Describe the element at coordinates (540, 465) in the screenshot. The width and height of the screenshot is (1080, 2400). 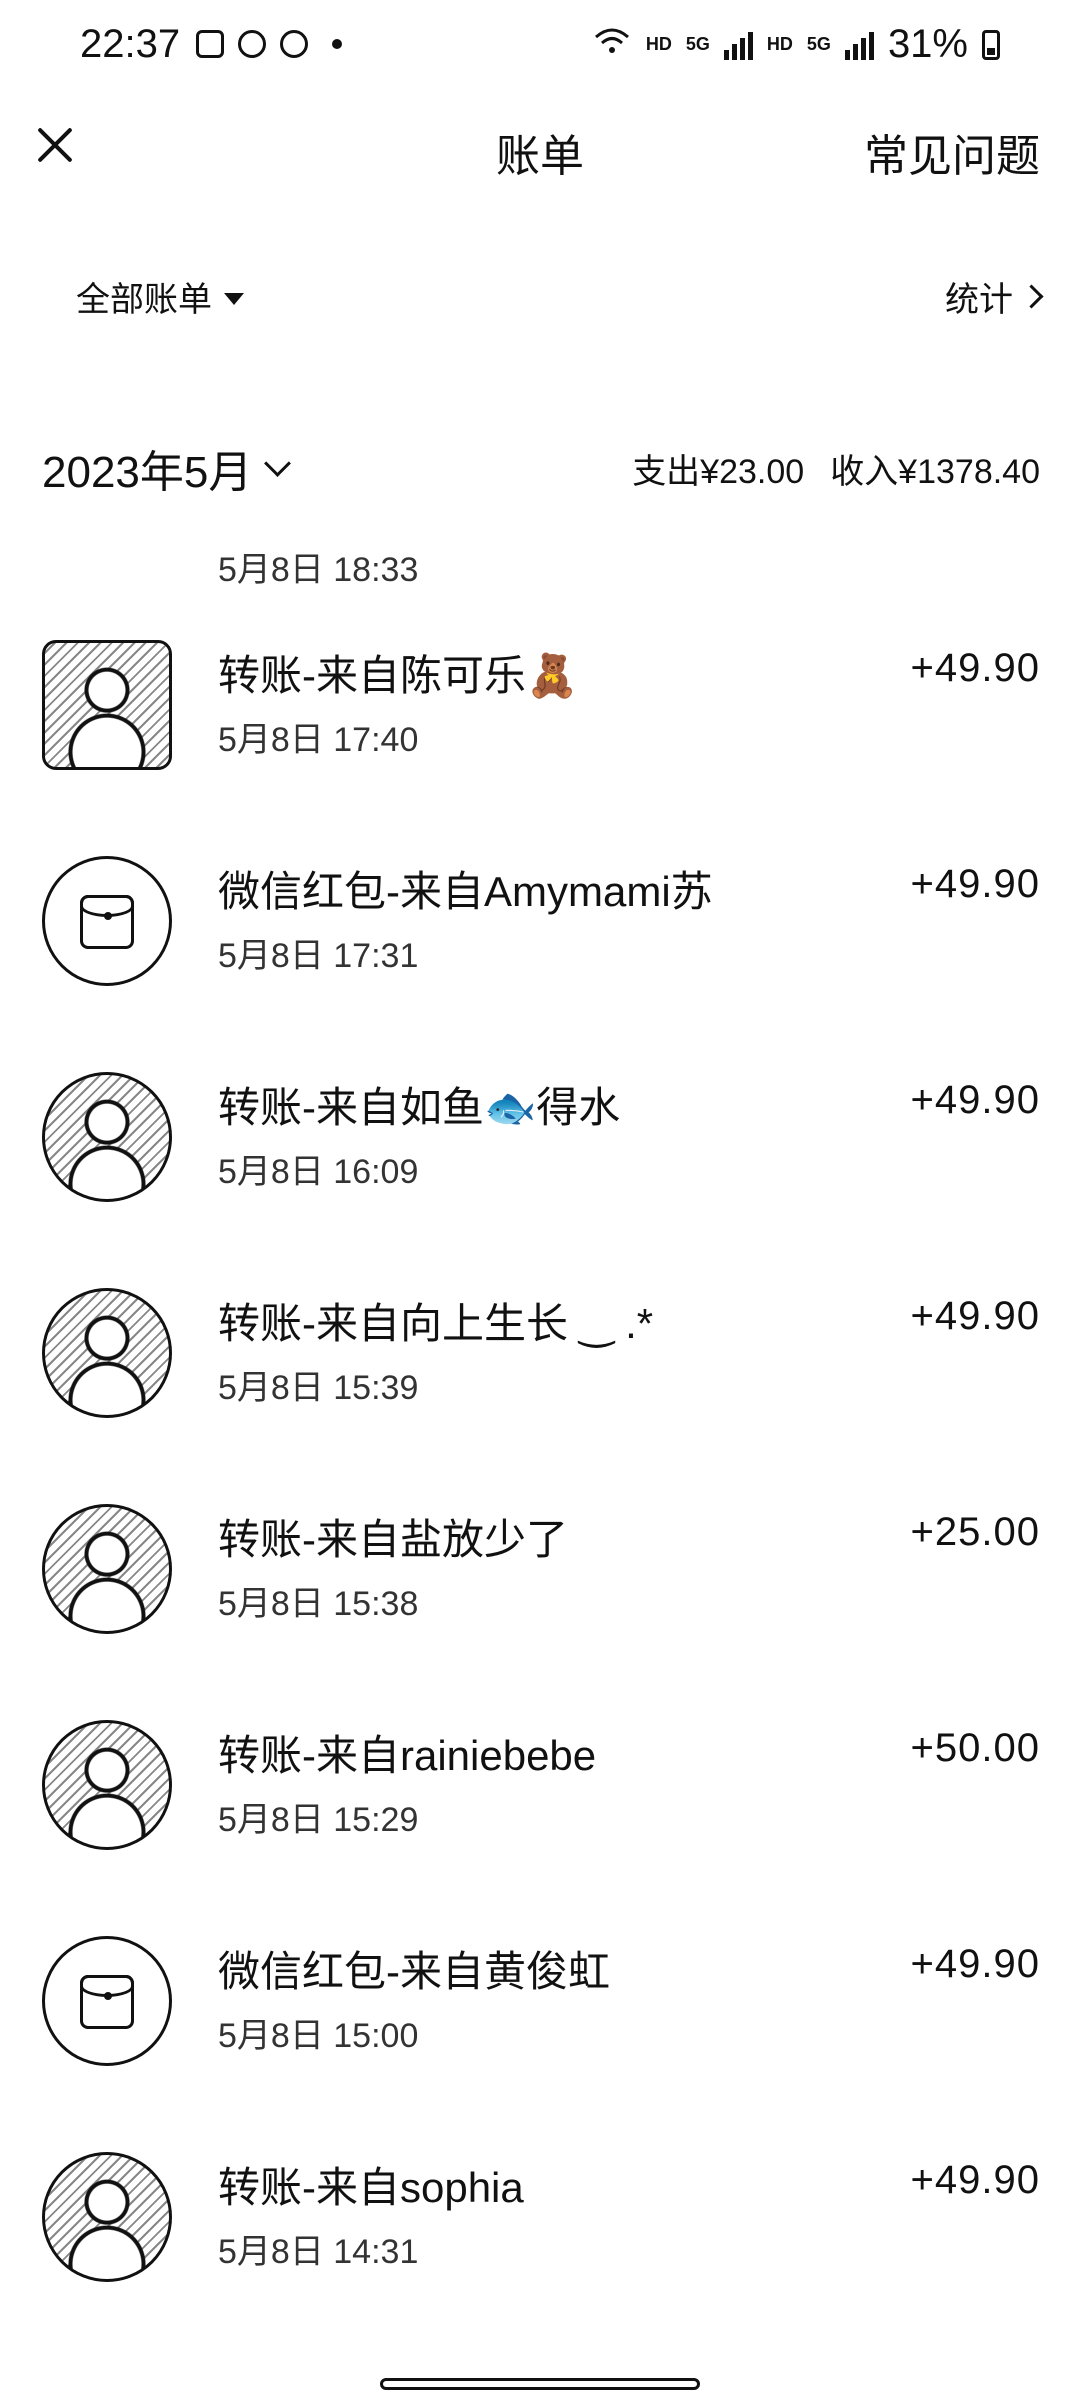
I see `month-row: 2023年5月 支出¥23.00 收入¥1378.40` at that location.